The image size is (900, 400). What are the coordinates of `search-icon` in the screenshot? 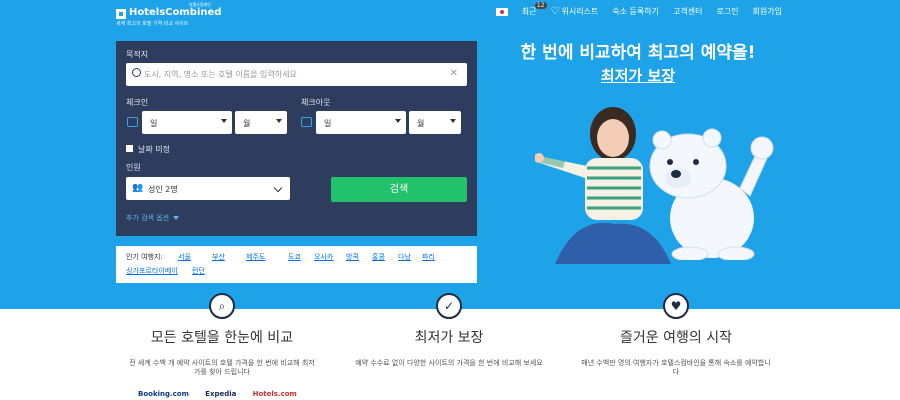 It's located at (136, 72).